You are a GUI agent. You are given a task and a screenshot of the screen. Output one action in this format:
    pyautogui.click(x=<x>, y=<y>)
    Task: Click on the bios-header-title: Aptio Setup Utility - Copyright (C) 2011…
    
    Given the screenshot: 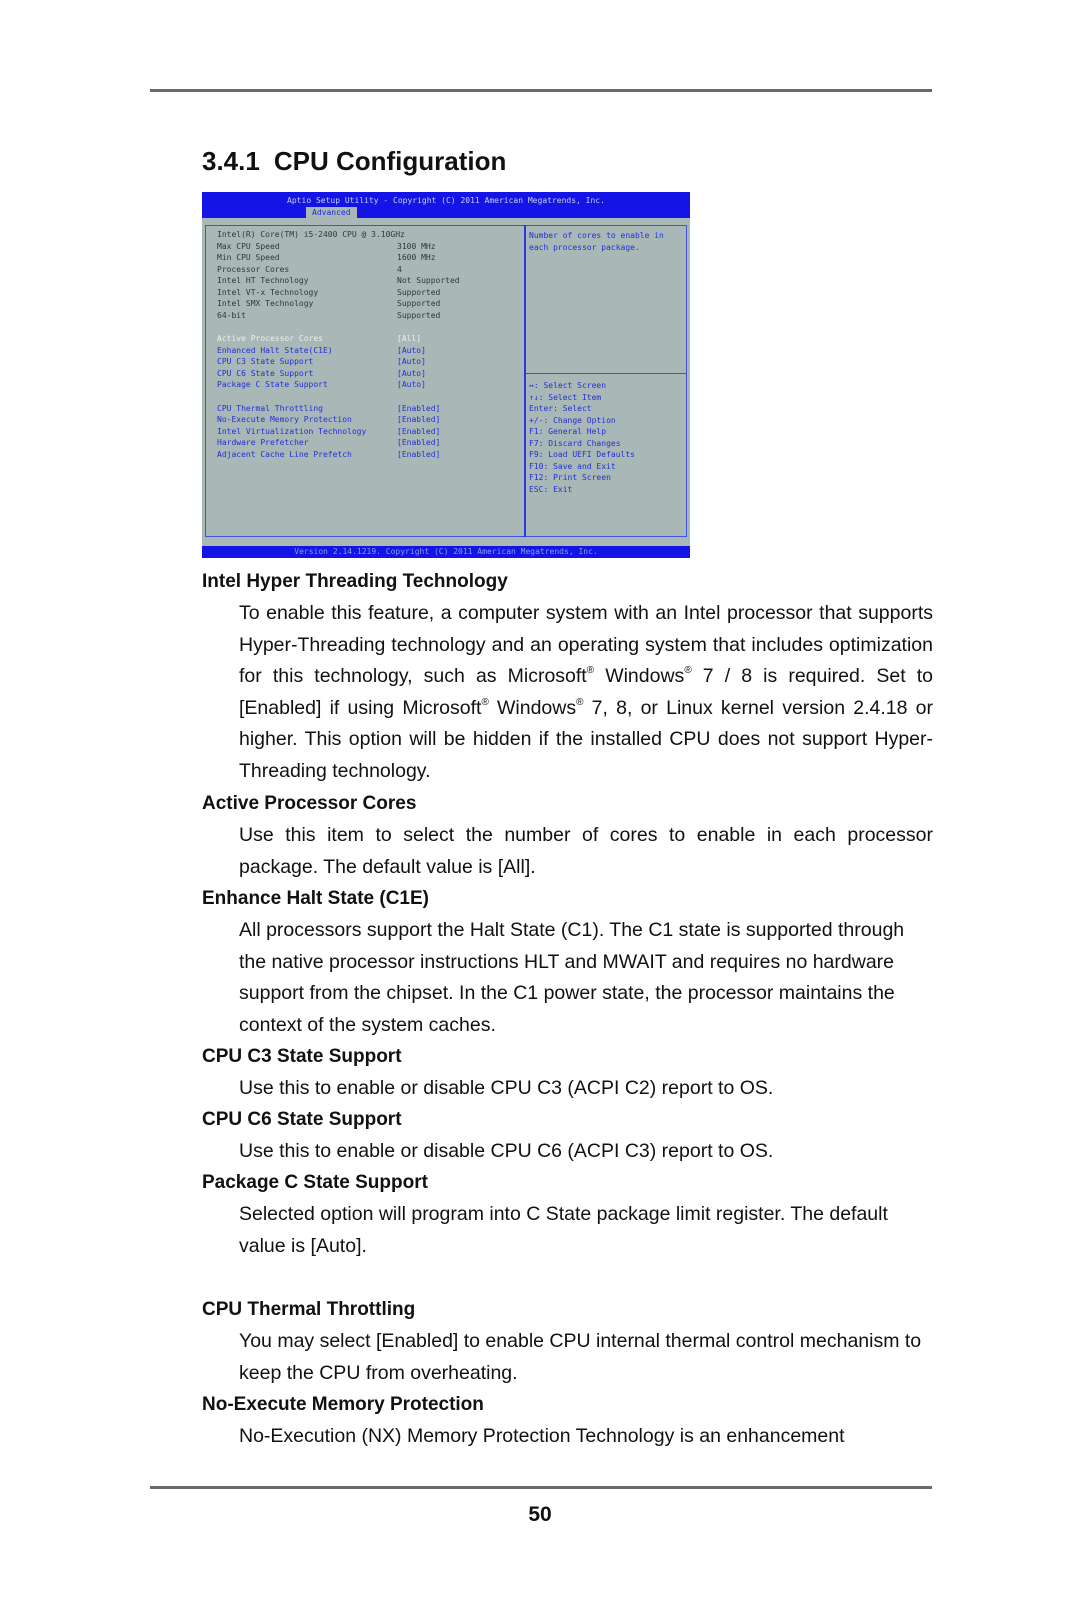 What is the action you would take?
    pyautogui.click(x=446, y=200)
    